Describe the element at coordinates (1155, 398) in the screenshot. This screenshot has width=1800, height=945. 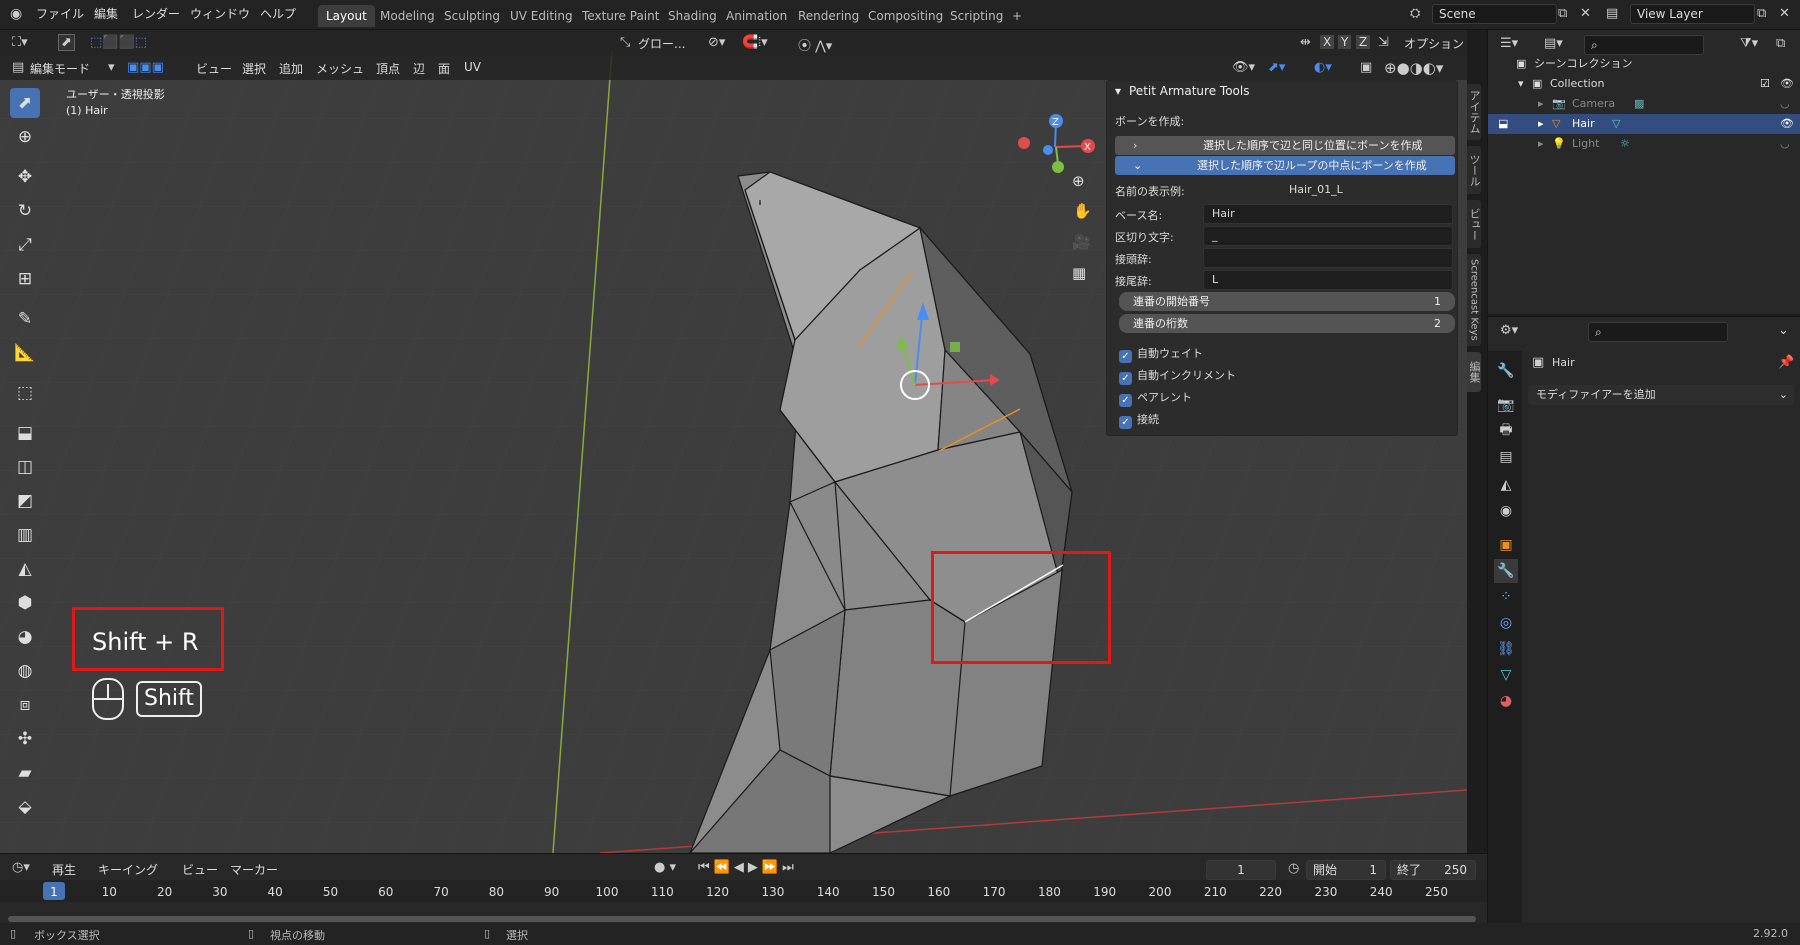
I see `parent-checkbox: ✓ ペアレント` at that location.